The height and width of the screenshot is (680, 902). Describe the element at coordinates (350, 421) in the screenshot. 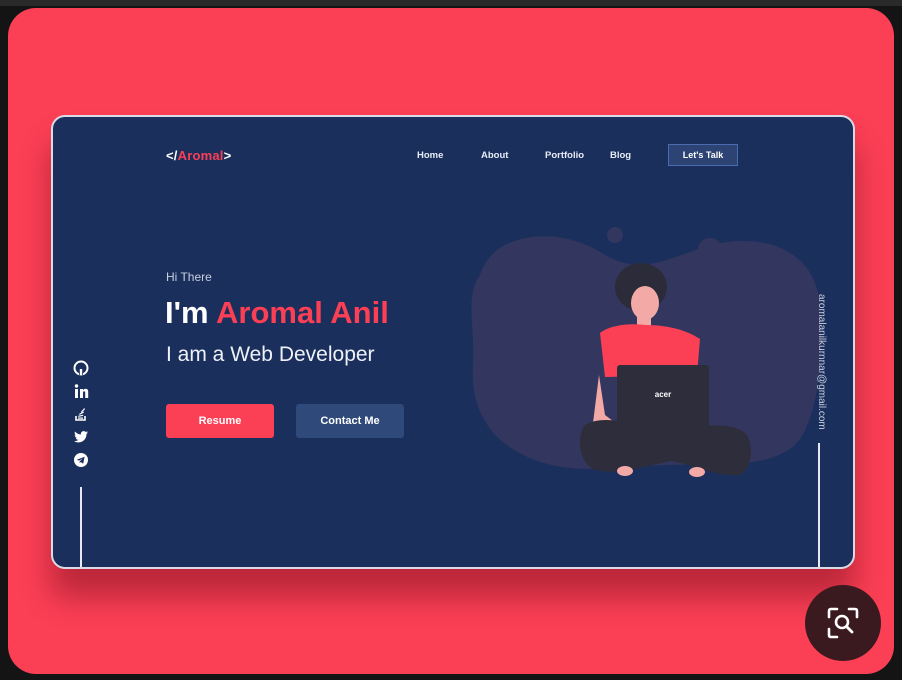

I see `contact-me-button: Contact Me` at that location.